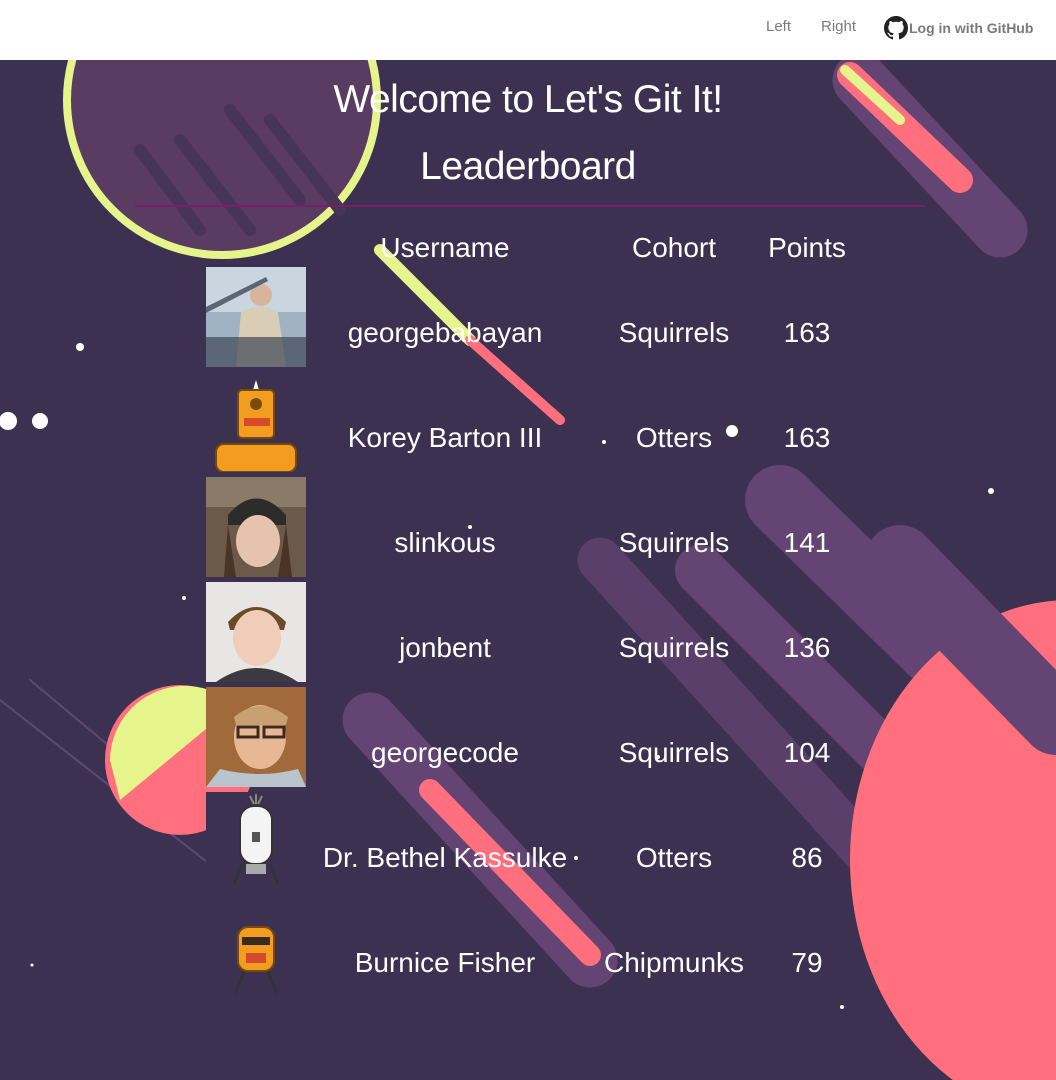 The width and height of the screenshot is (1056, 1080). I want to click on username-cell: Burnice Fisher, so click(445, 962).